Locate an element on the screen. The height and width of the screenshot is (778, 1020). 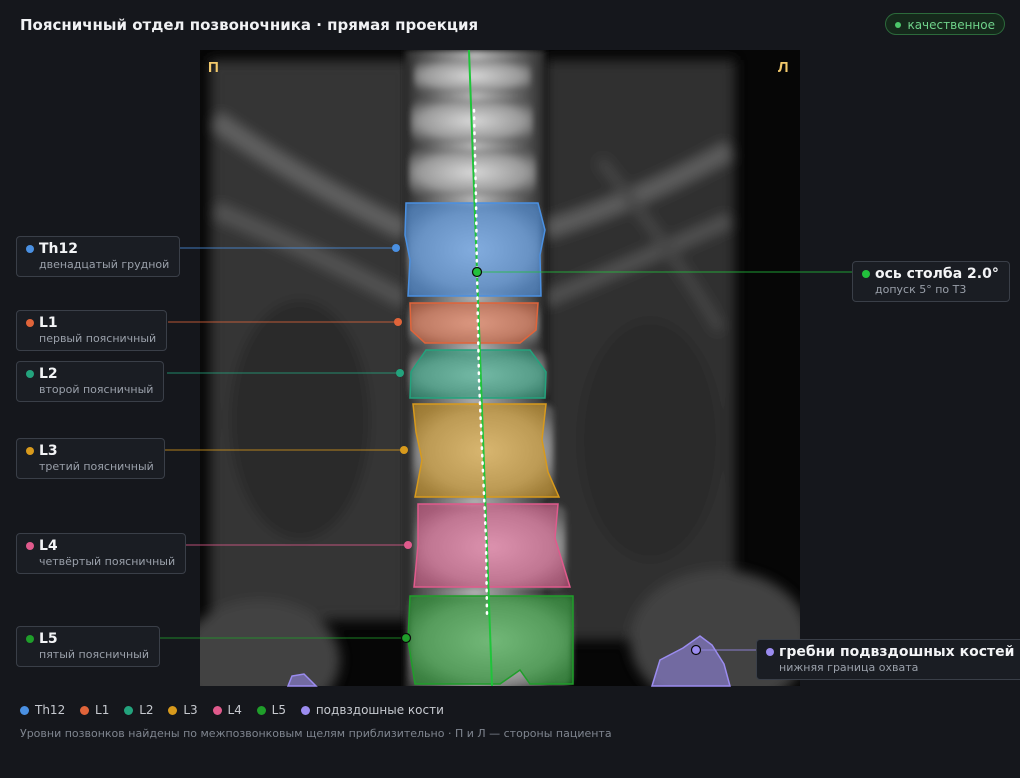
legend-item-th12: Th12 is located at coordinates (42, 710).